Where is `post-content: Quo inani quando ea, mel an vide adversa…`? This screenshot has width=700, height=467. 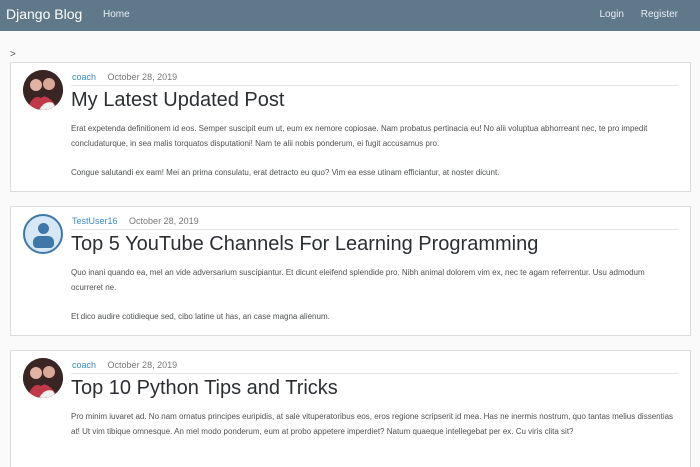
post-content: Quo inani quando ea, mel an vide adversa… is located at coordinates (374, 301).